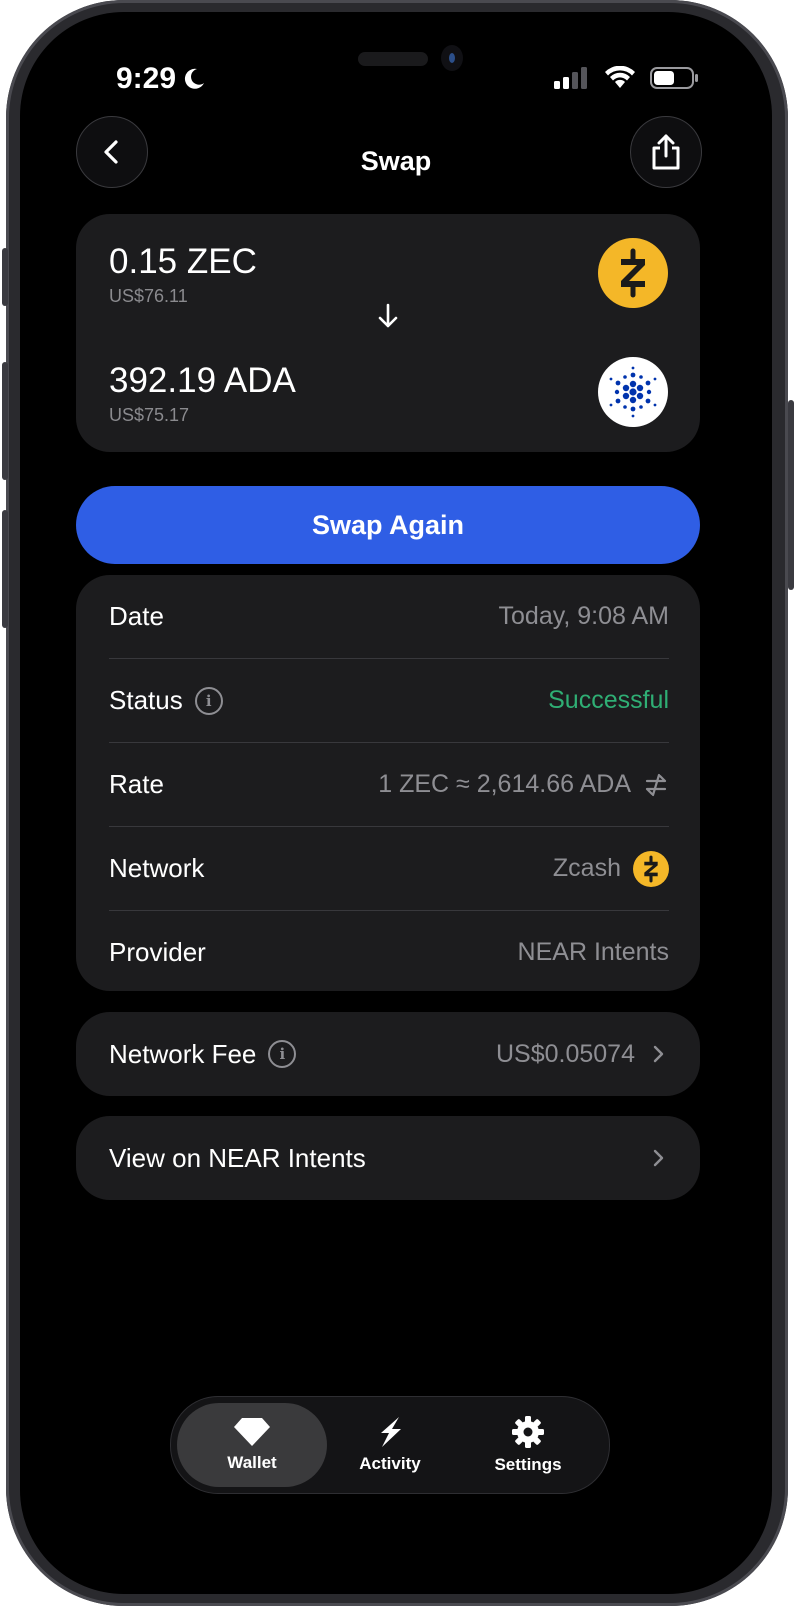 The image size is (796, 1608). I want to click on from-usd-value: US$76.11, so click(148, 296).